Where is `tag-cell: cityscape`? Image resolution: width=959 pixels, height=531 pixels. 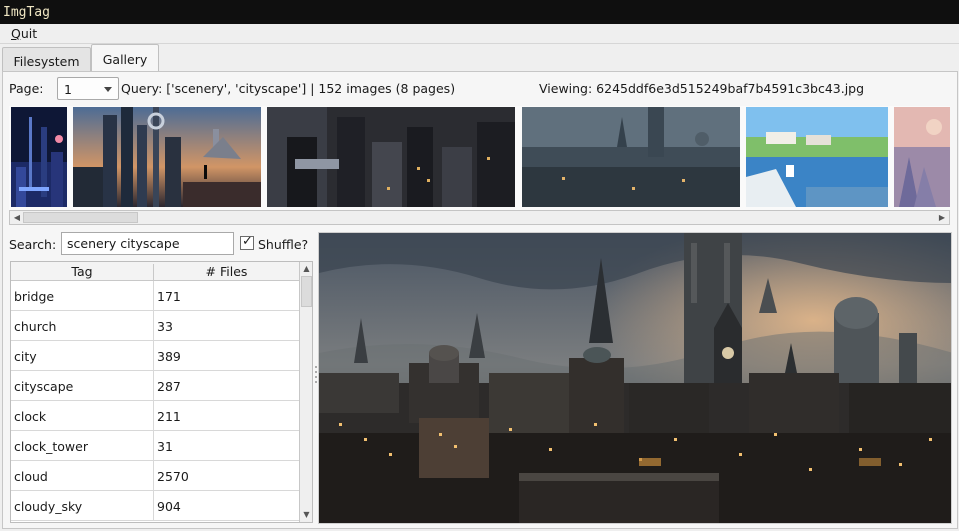 tag-cell: cityscape is located at coordinates (82, 385).